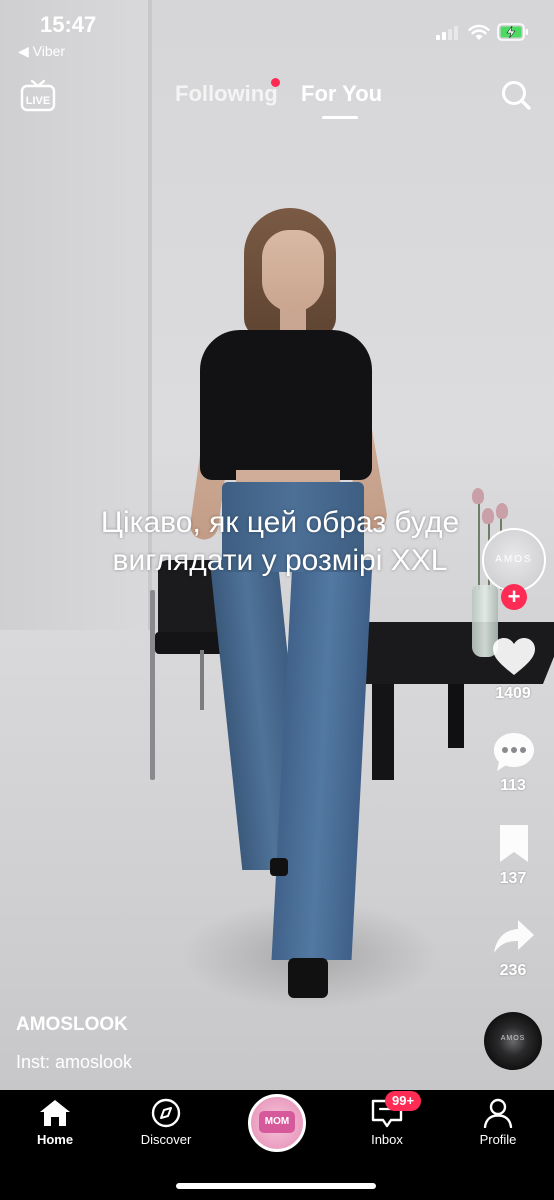 Image resolution: width=554 pixels, height=1200 pixels. What do you see at coordinates (166, 1113) in the screenshot?
I see `compass-icon` at bounding box center [166, 1113].